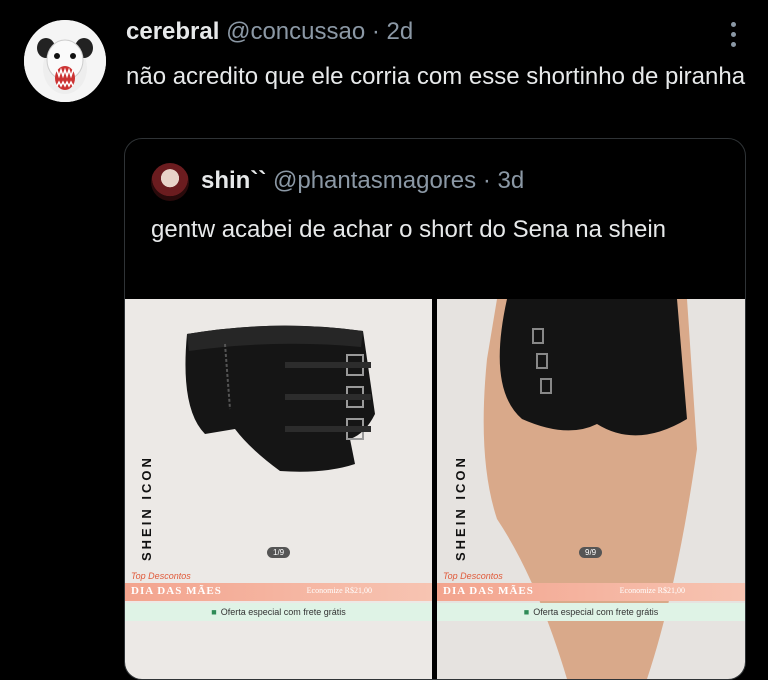 The width and height of the screenshot is (768, 680). I want to click on quoted-timestamp: 3d, so click(511, 180).